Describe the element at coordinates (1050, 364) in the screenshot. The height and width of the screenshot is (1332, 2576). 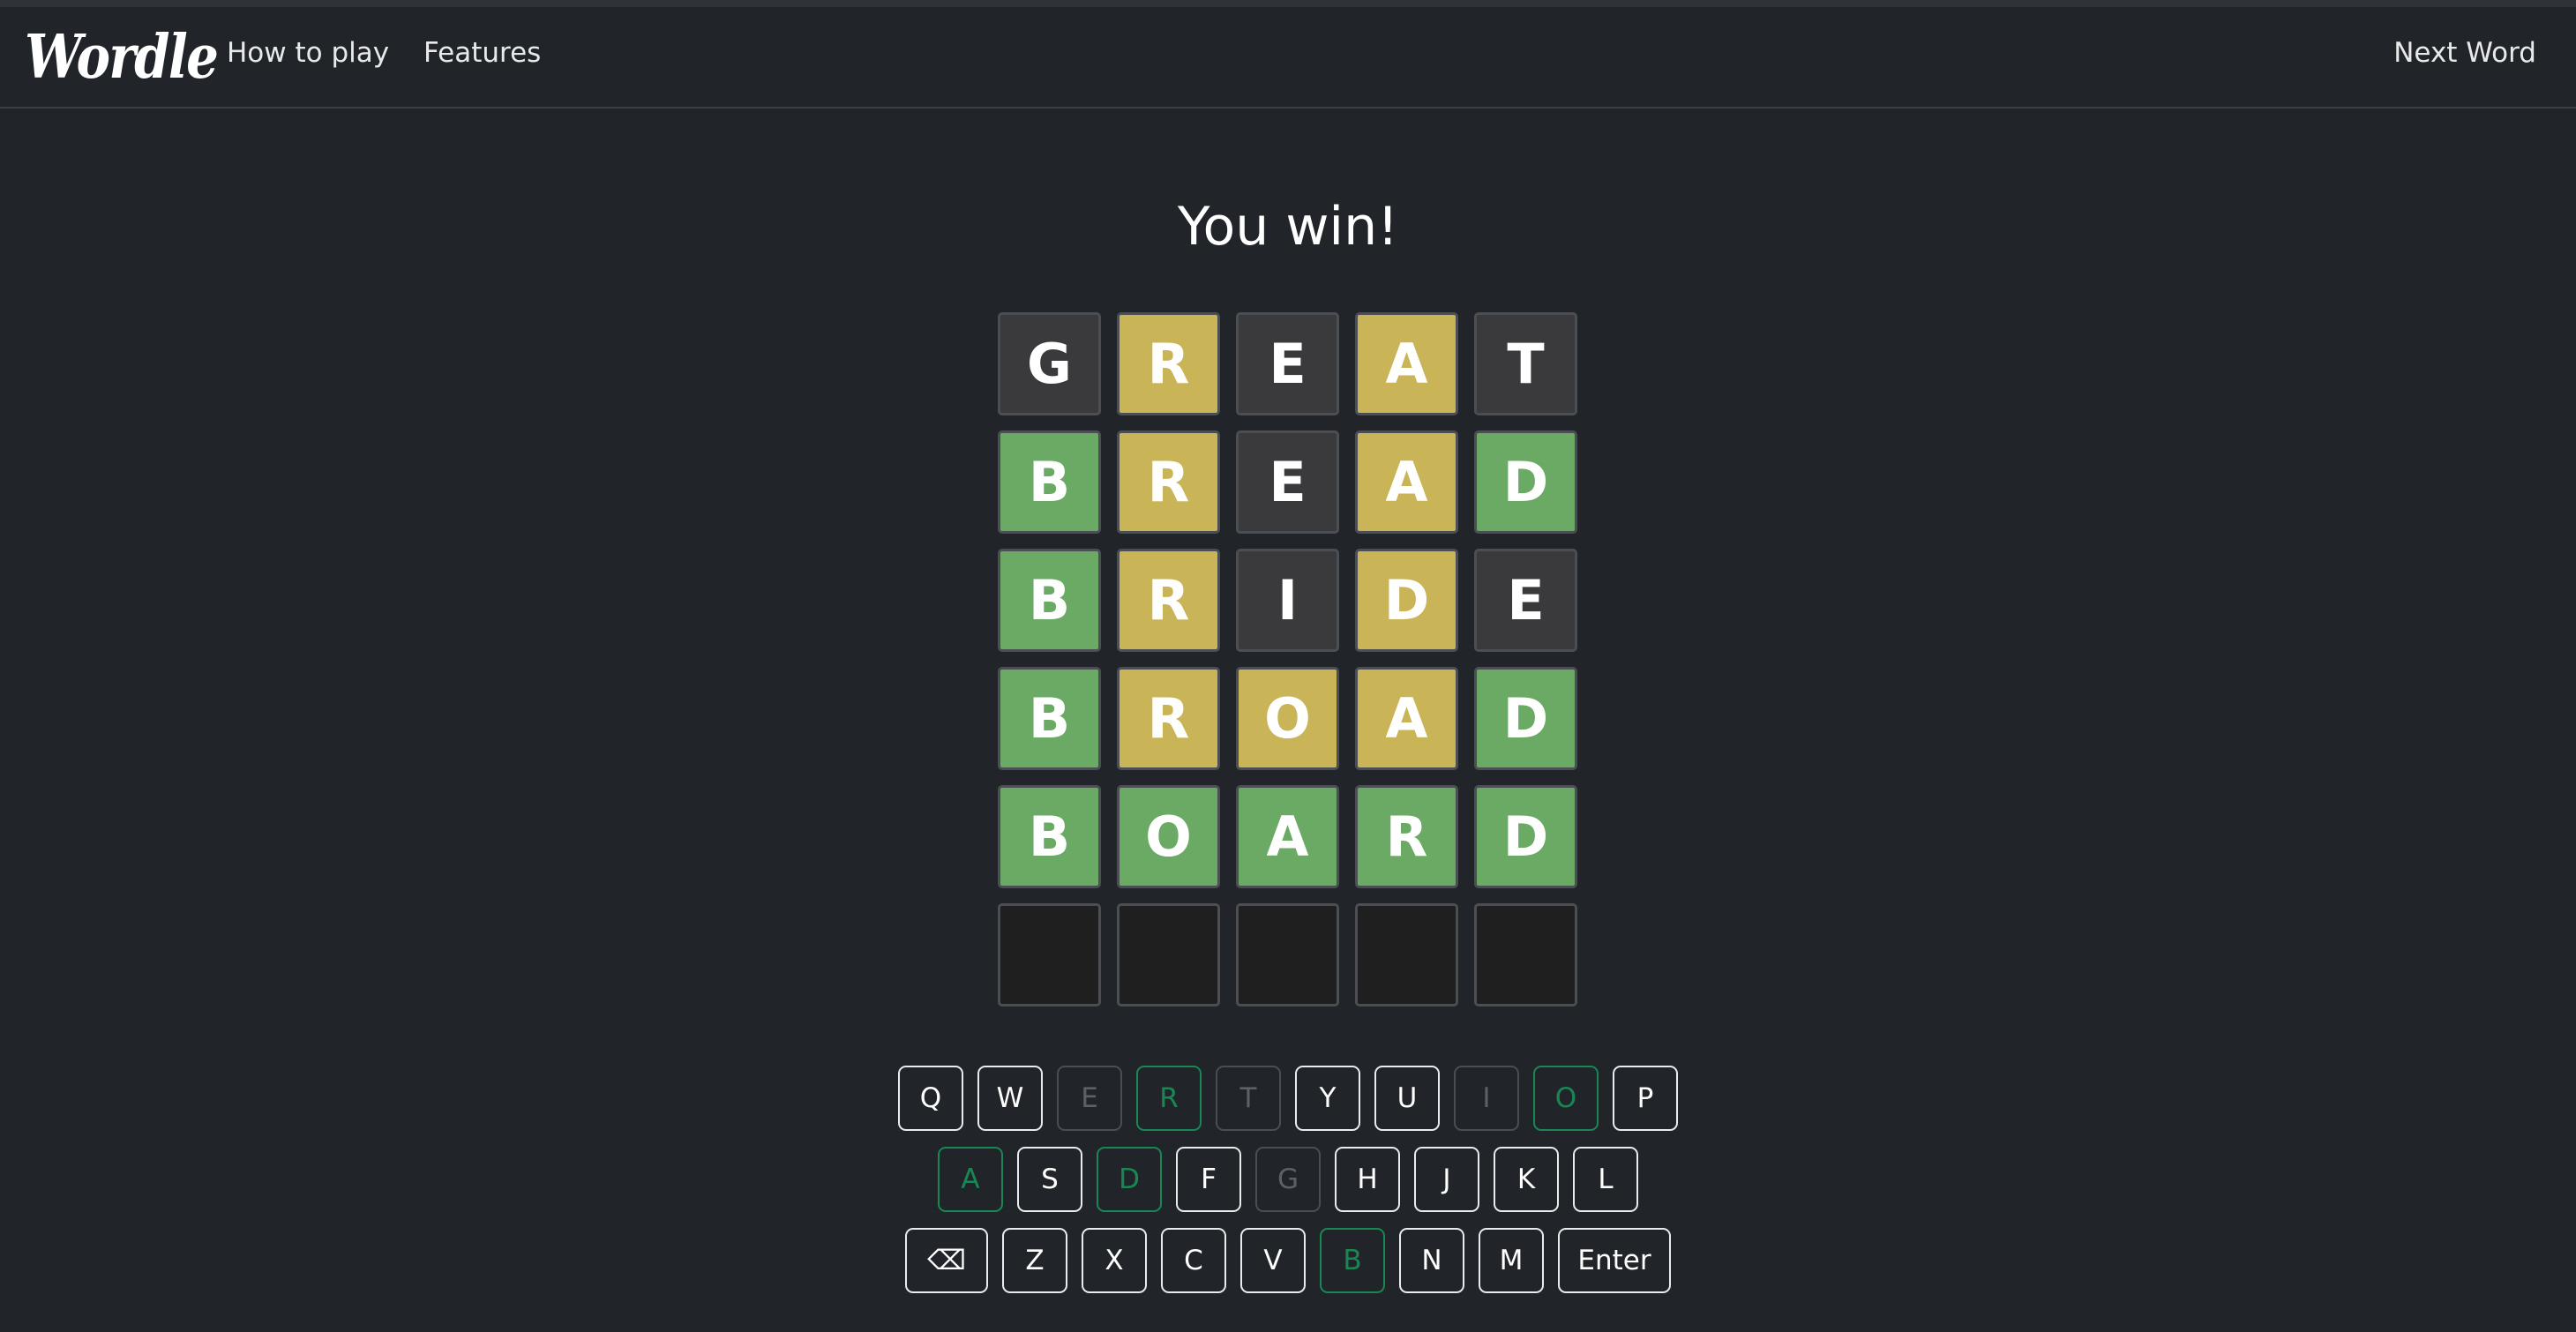
I see `board-tile: G` at that location.